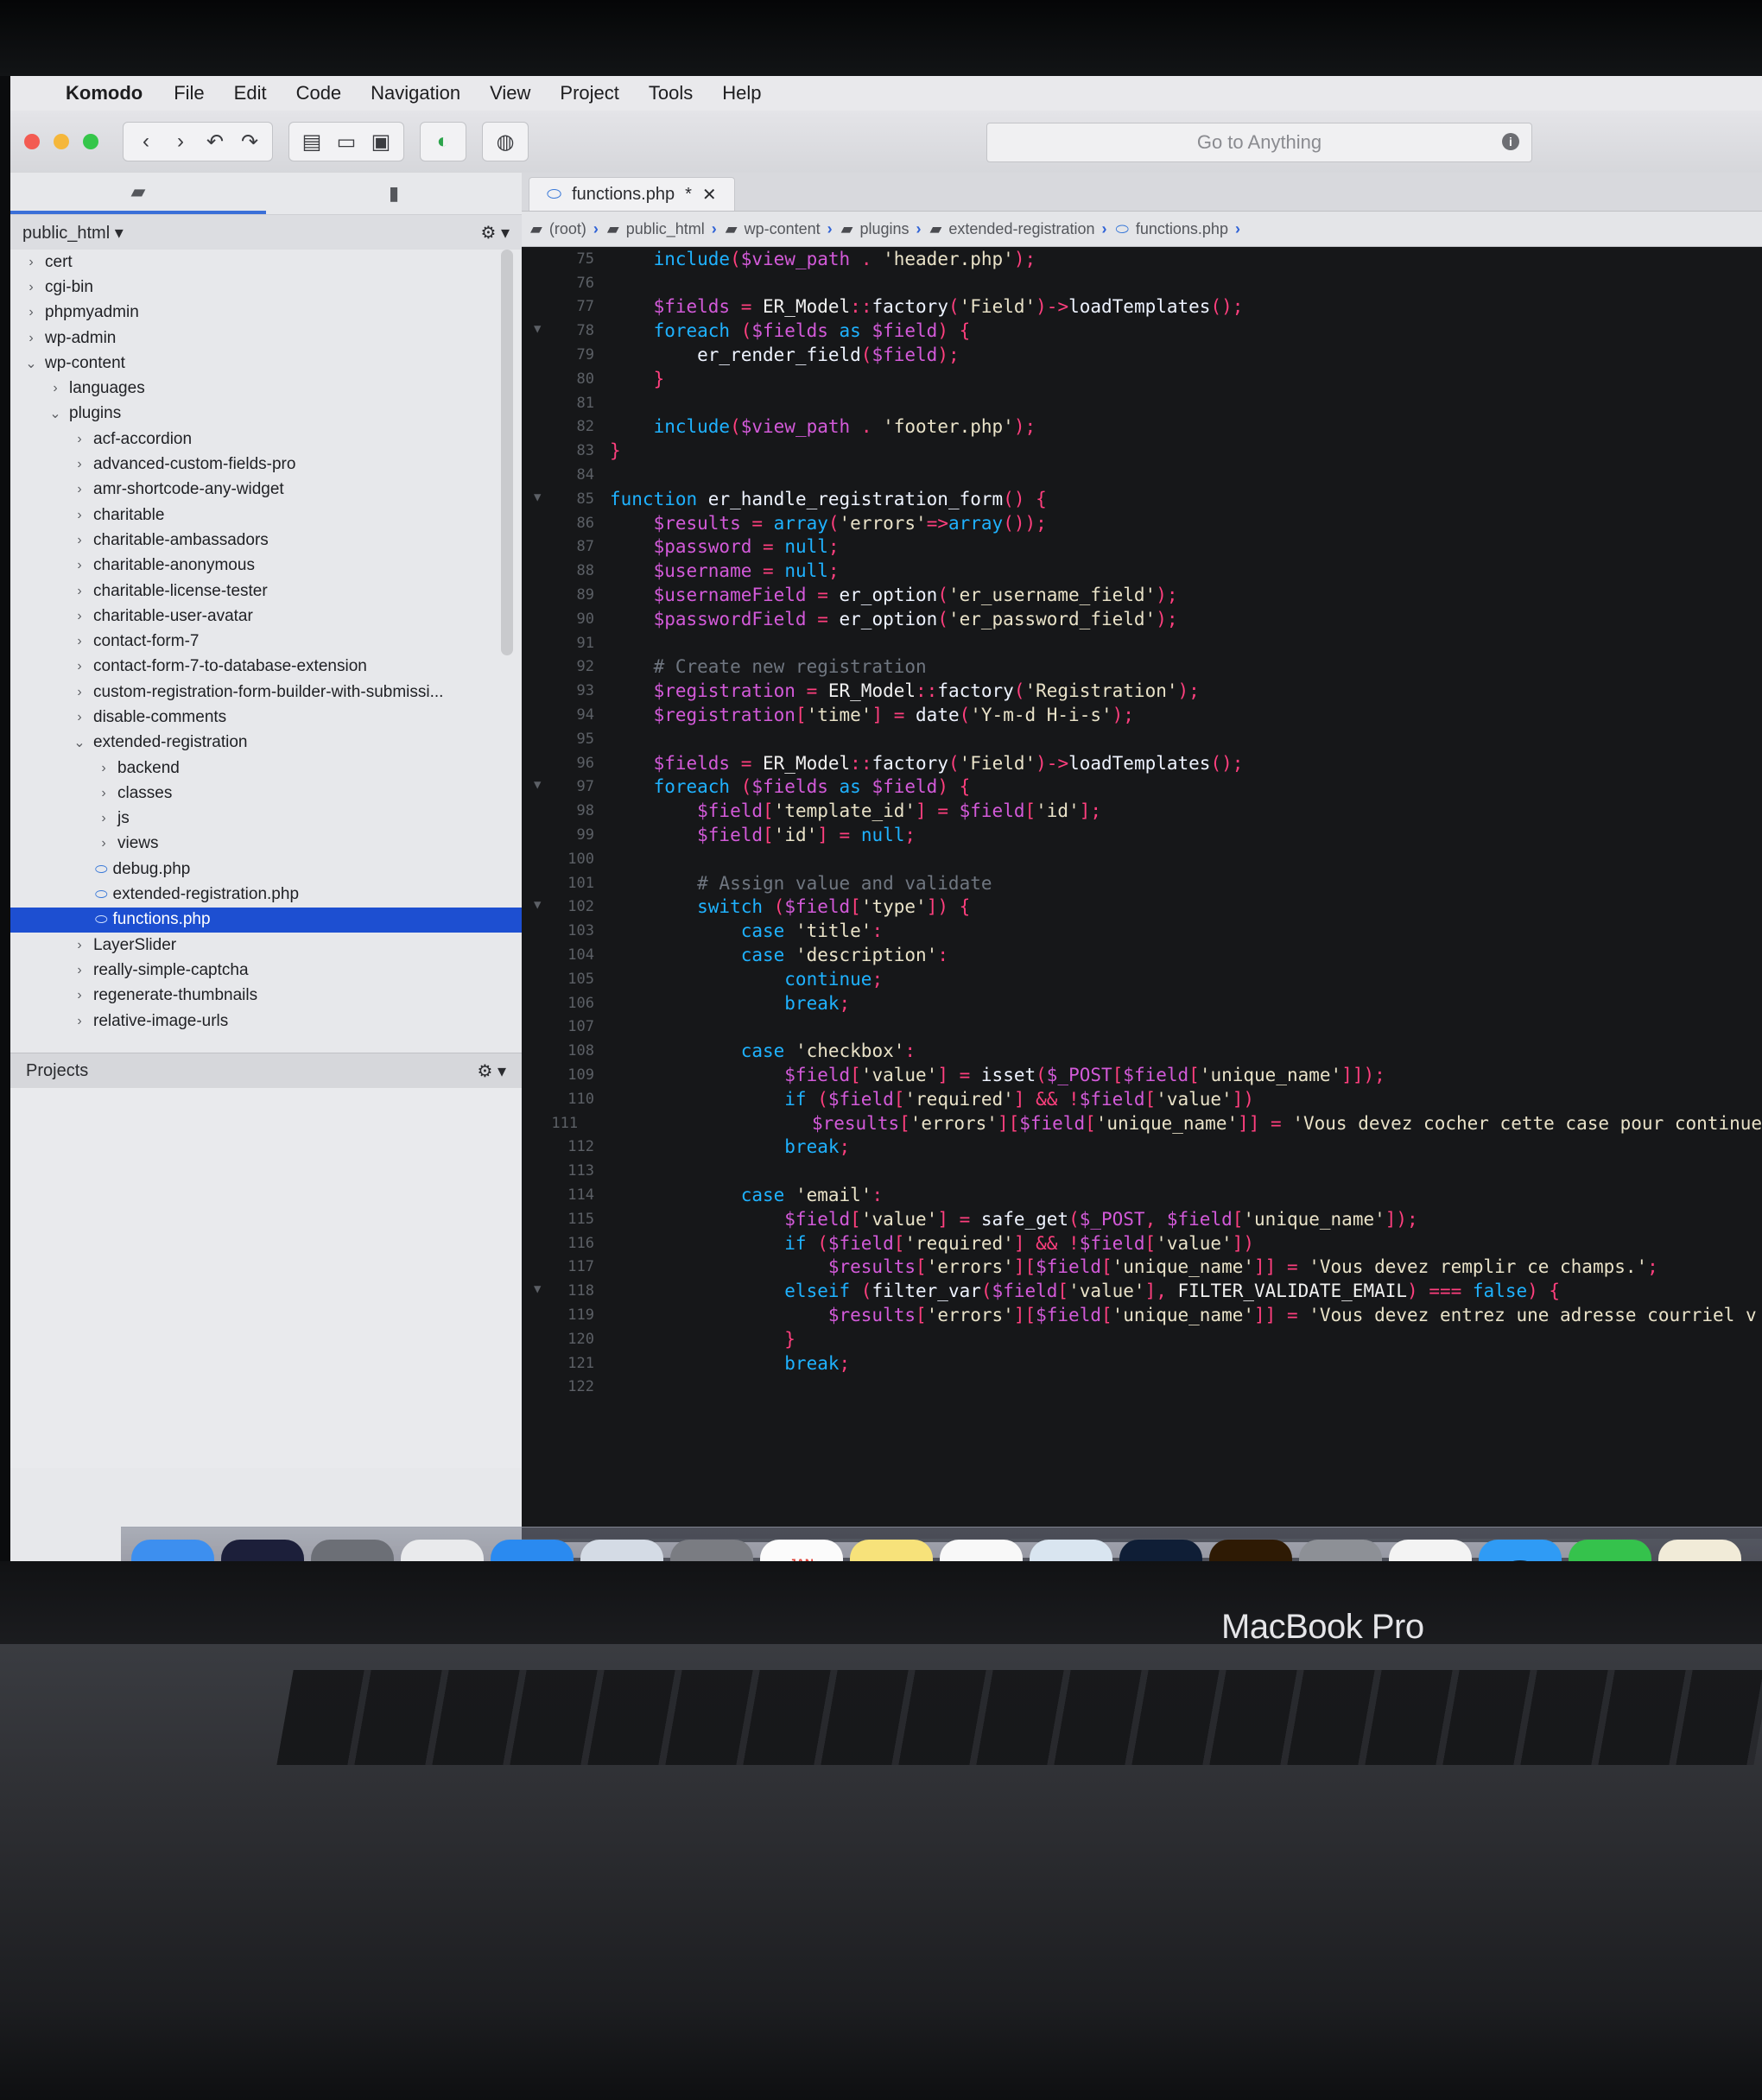  I want to click on breadcrumb-item: ▰ extended-registration ›, so click(1018, 229).